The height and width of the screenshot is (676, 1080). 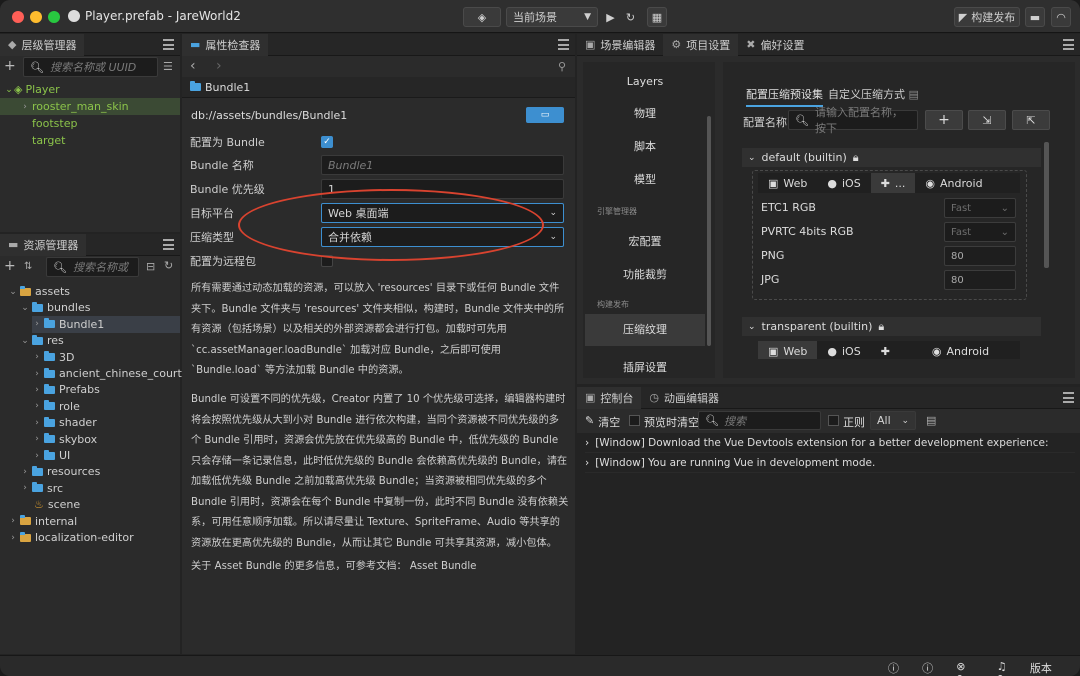 I want to click on error-count: ⊗ 0, so click(x=965, y=668).